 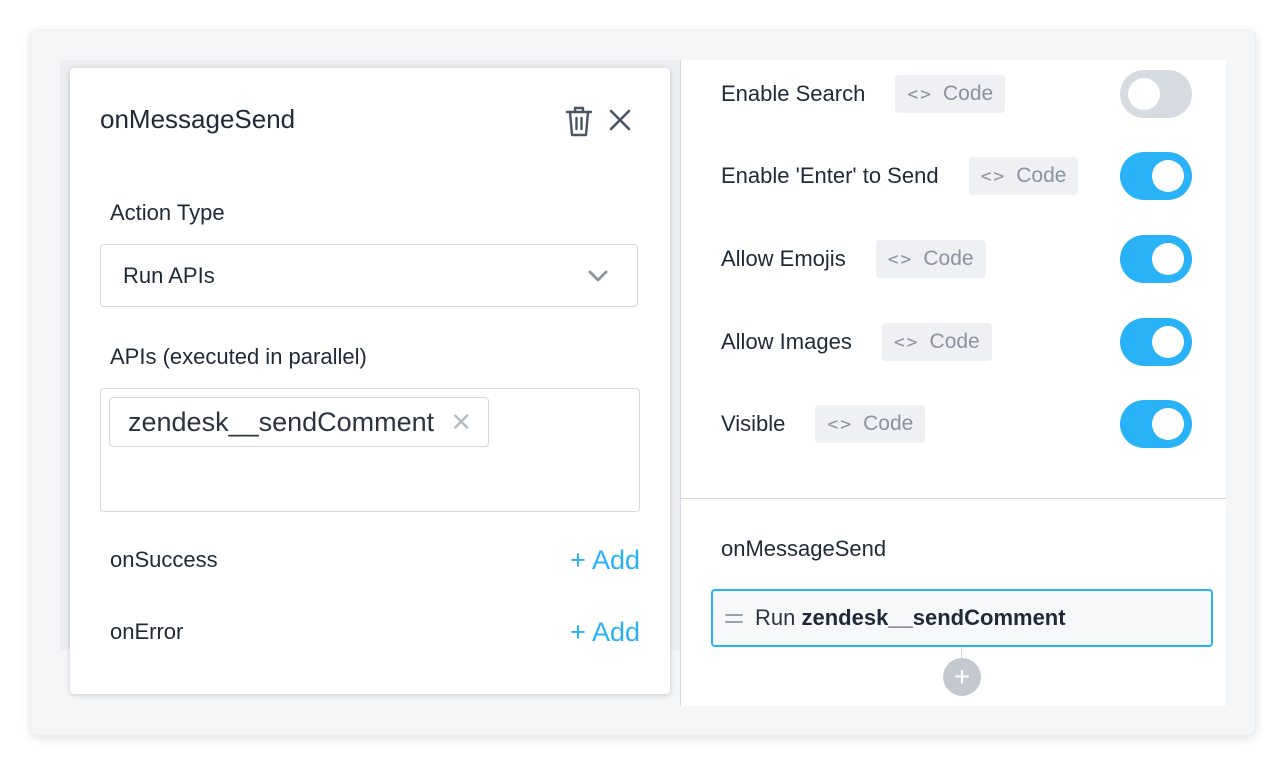 I want to click on on-error-add-button: + Add, so click(x=605, y=632).